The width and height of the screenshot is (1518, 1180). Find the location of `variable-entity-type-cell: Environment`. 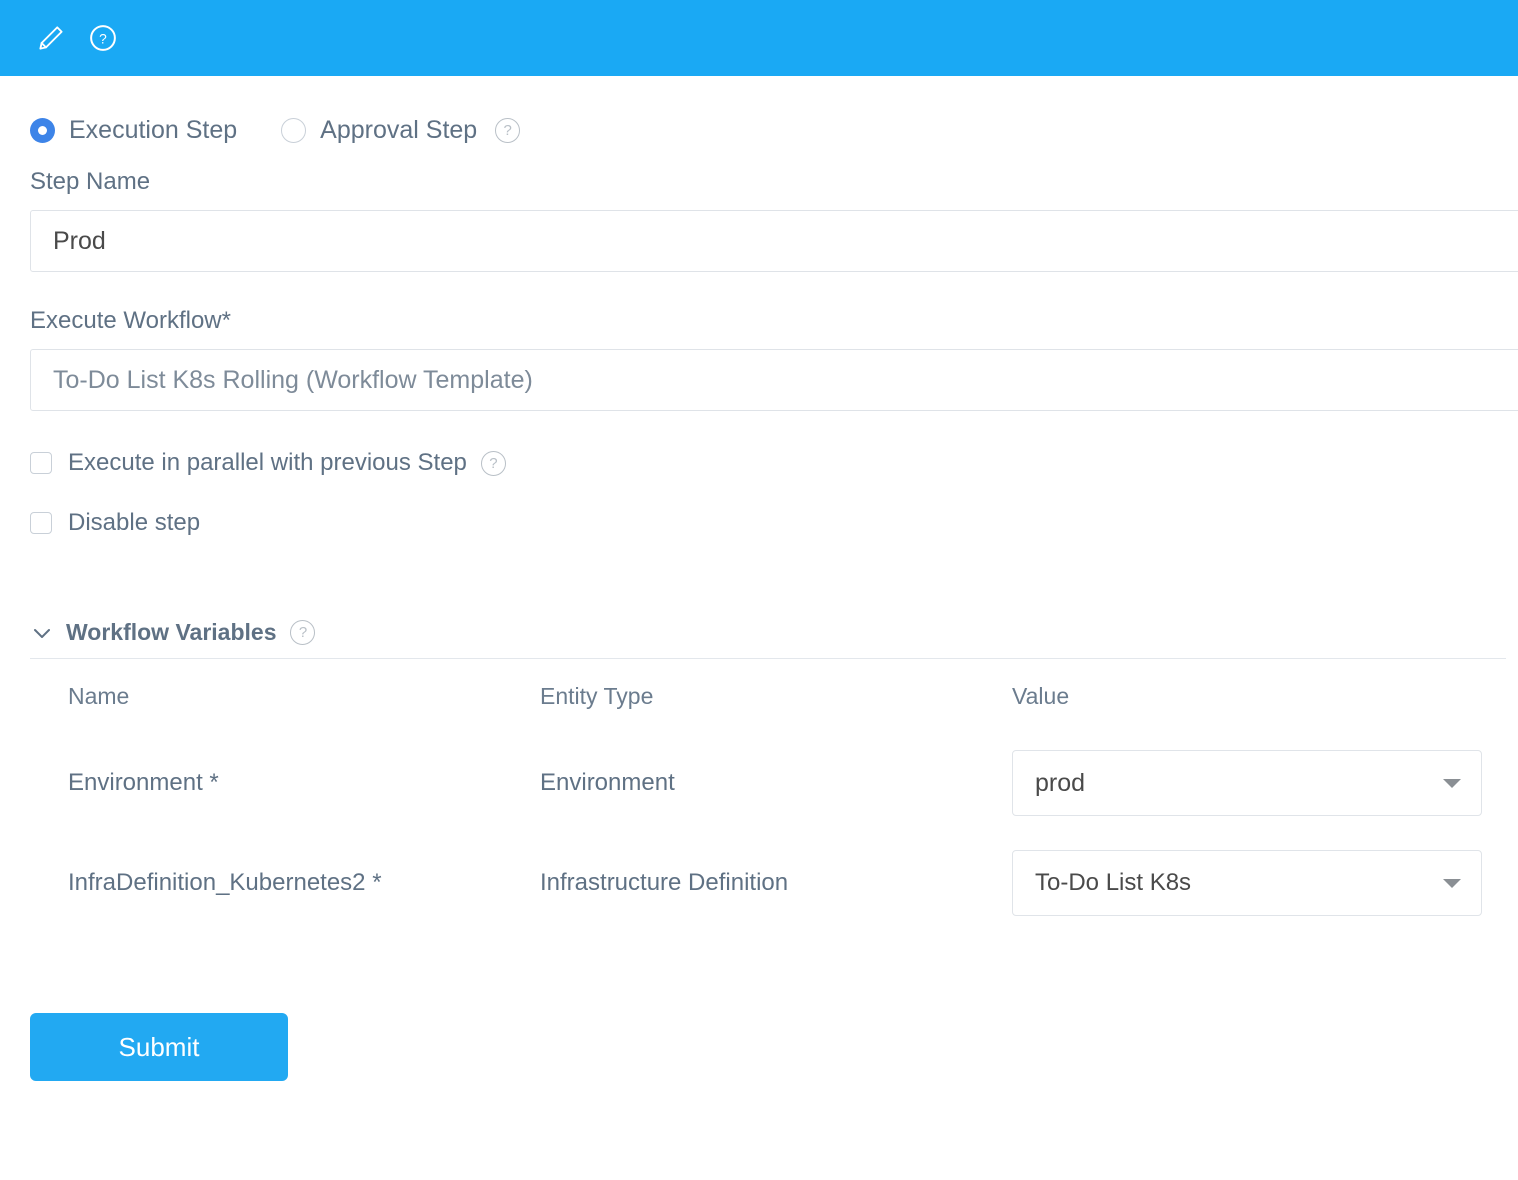

variable-entity-type-cell: Environment is located at coordinates (776, 783).